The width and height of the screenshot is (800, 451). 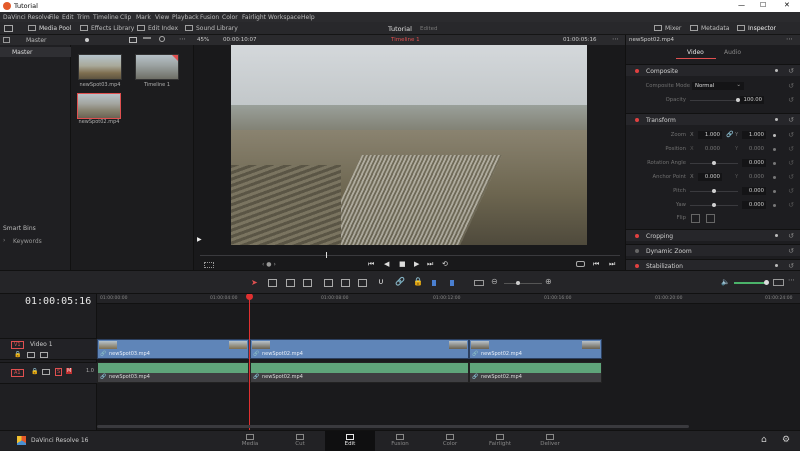 What do you see at coordinates (725, 282) in the screenshot?
I see `speaker-icon: 🔈` at bounding box center [725, 282].